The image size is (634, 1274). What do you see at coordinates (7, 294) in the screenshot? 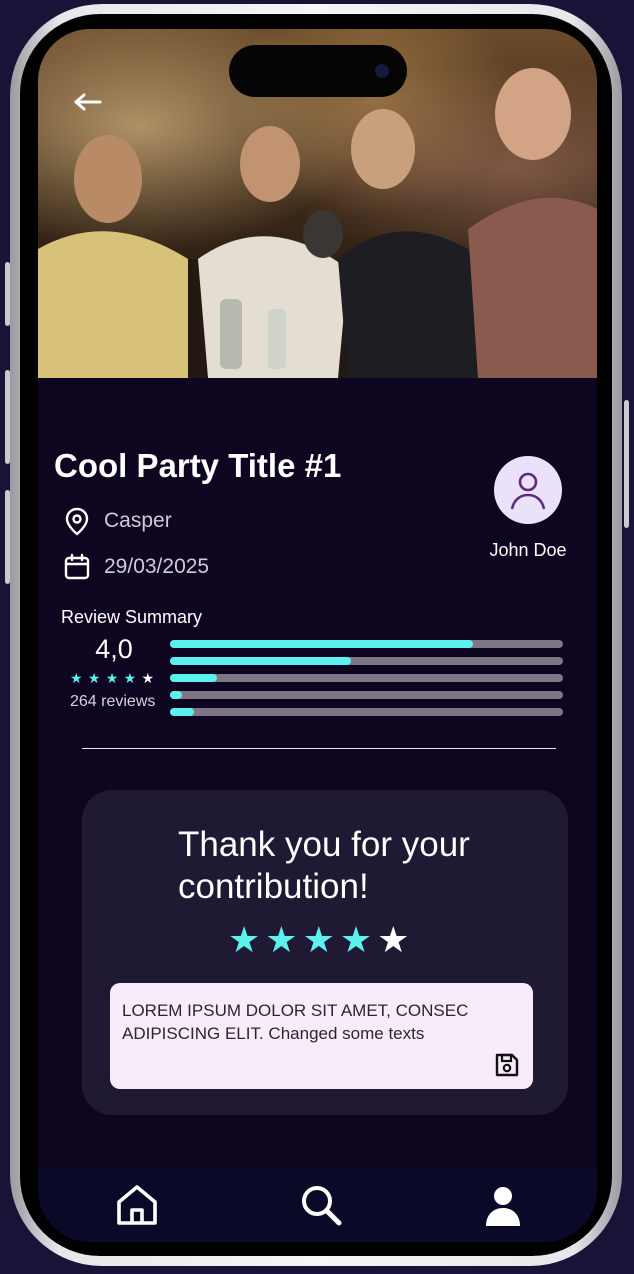
I see `phone-side-button` at bounding box center [7, 294].